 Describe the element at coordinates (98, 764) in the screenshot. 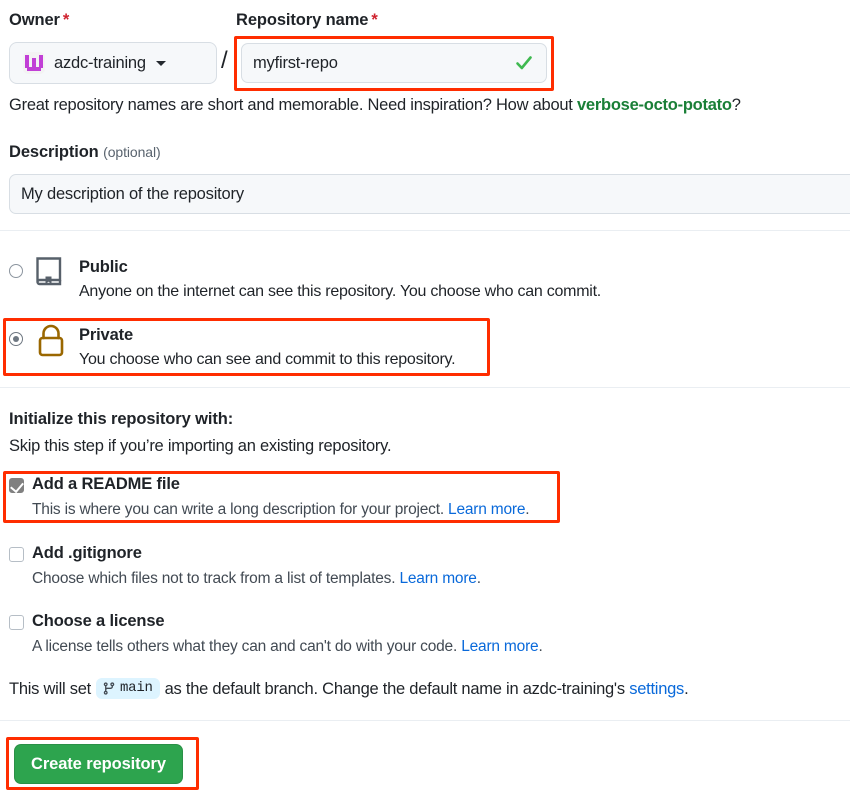

I see `create-repository-button: Create repository` at that location.